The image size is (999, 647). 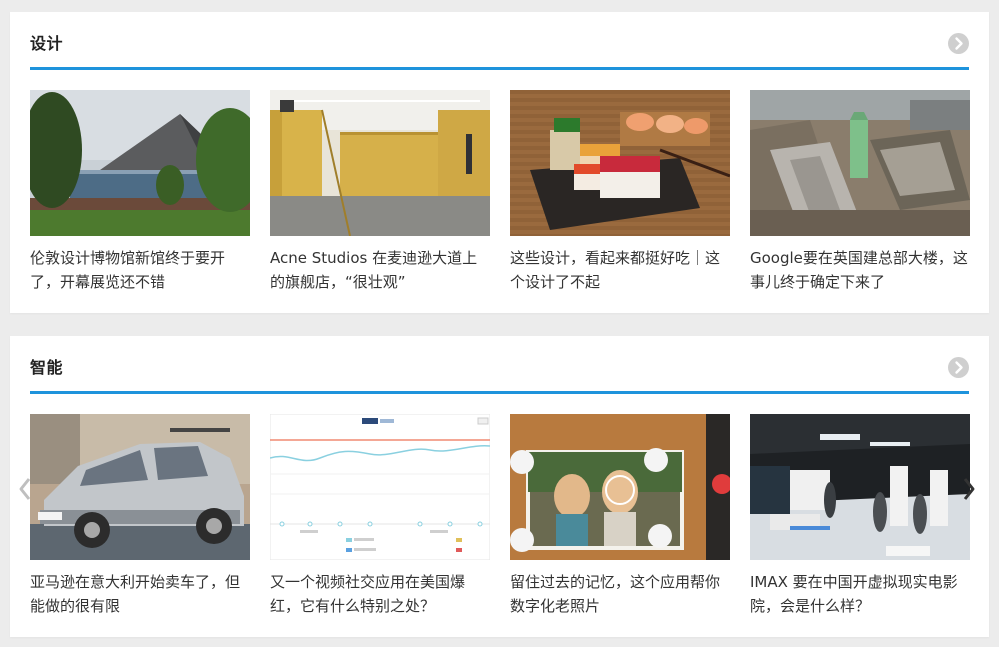 I want to click on sushi-soap-photo, so click(x=620, y=163).